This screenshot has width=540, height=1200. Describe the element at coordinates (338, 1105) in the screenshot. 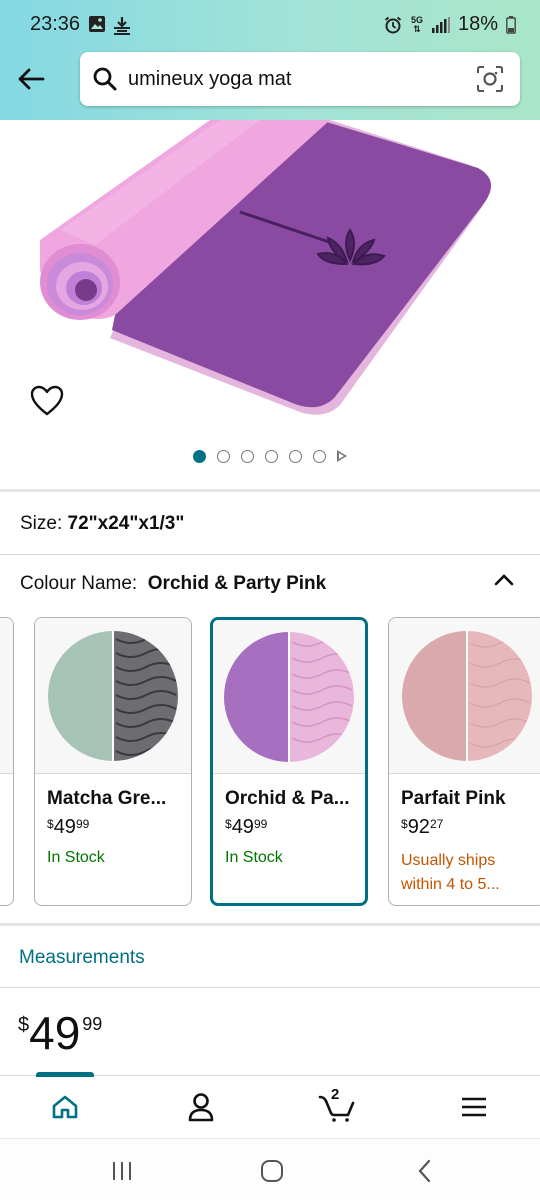

I see `nav-cart: 2` at that location.